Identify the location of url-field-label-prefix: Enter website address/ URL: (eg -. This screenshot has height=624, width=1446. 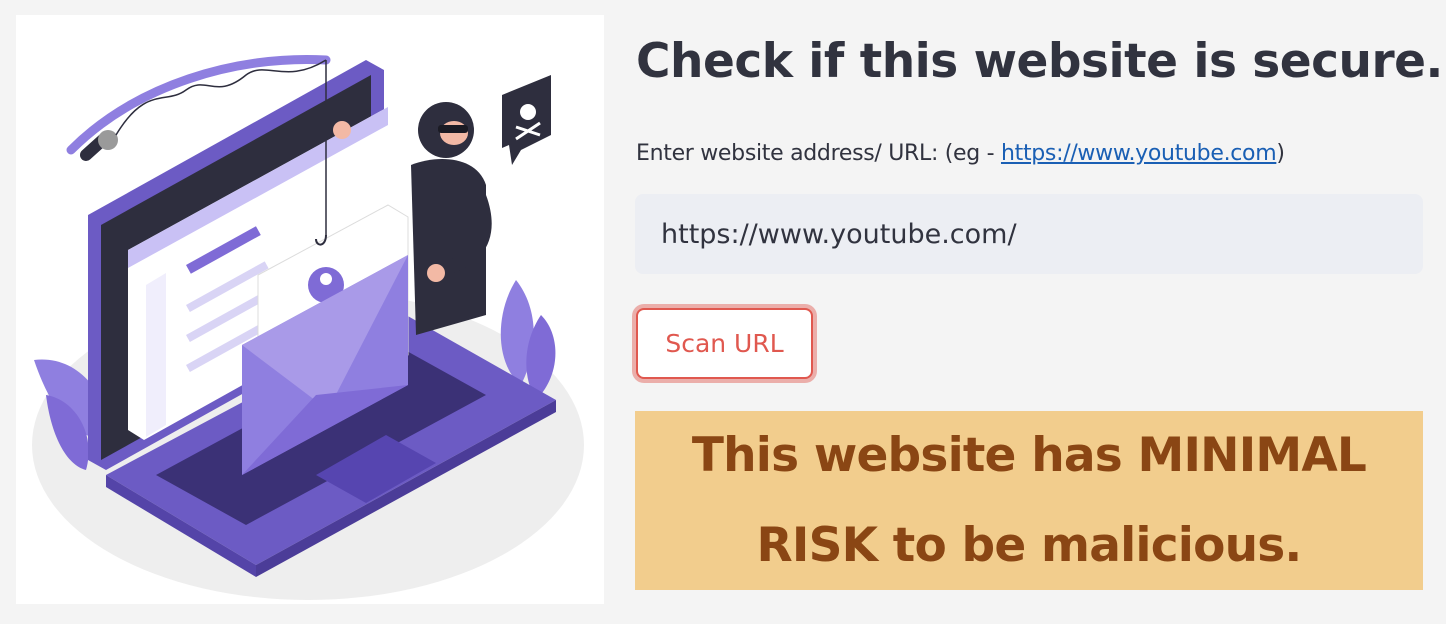
(818, 153).